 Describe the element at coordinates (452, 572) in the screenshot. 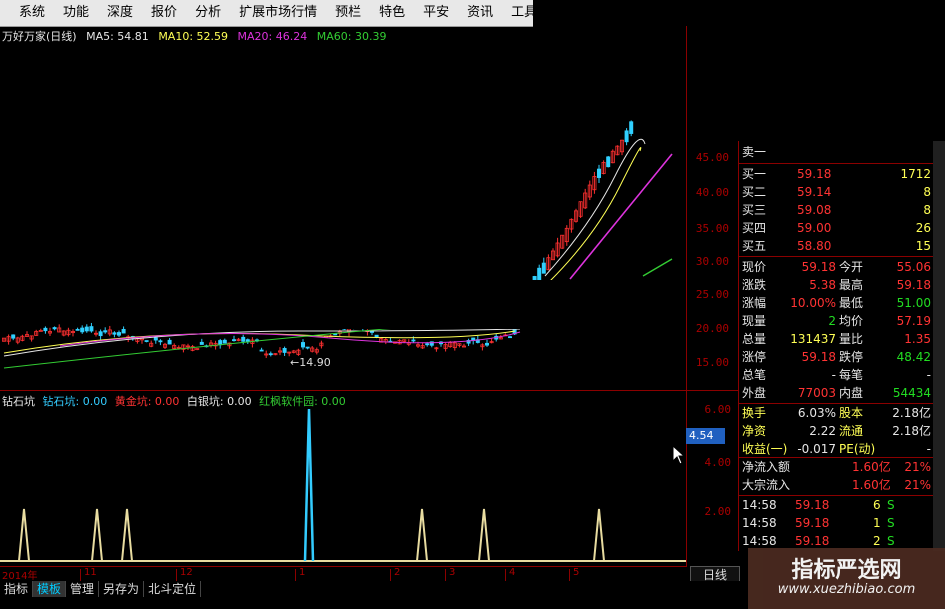

I see `date-label: 3` at that location.